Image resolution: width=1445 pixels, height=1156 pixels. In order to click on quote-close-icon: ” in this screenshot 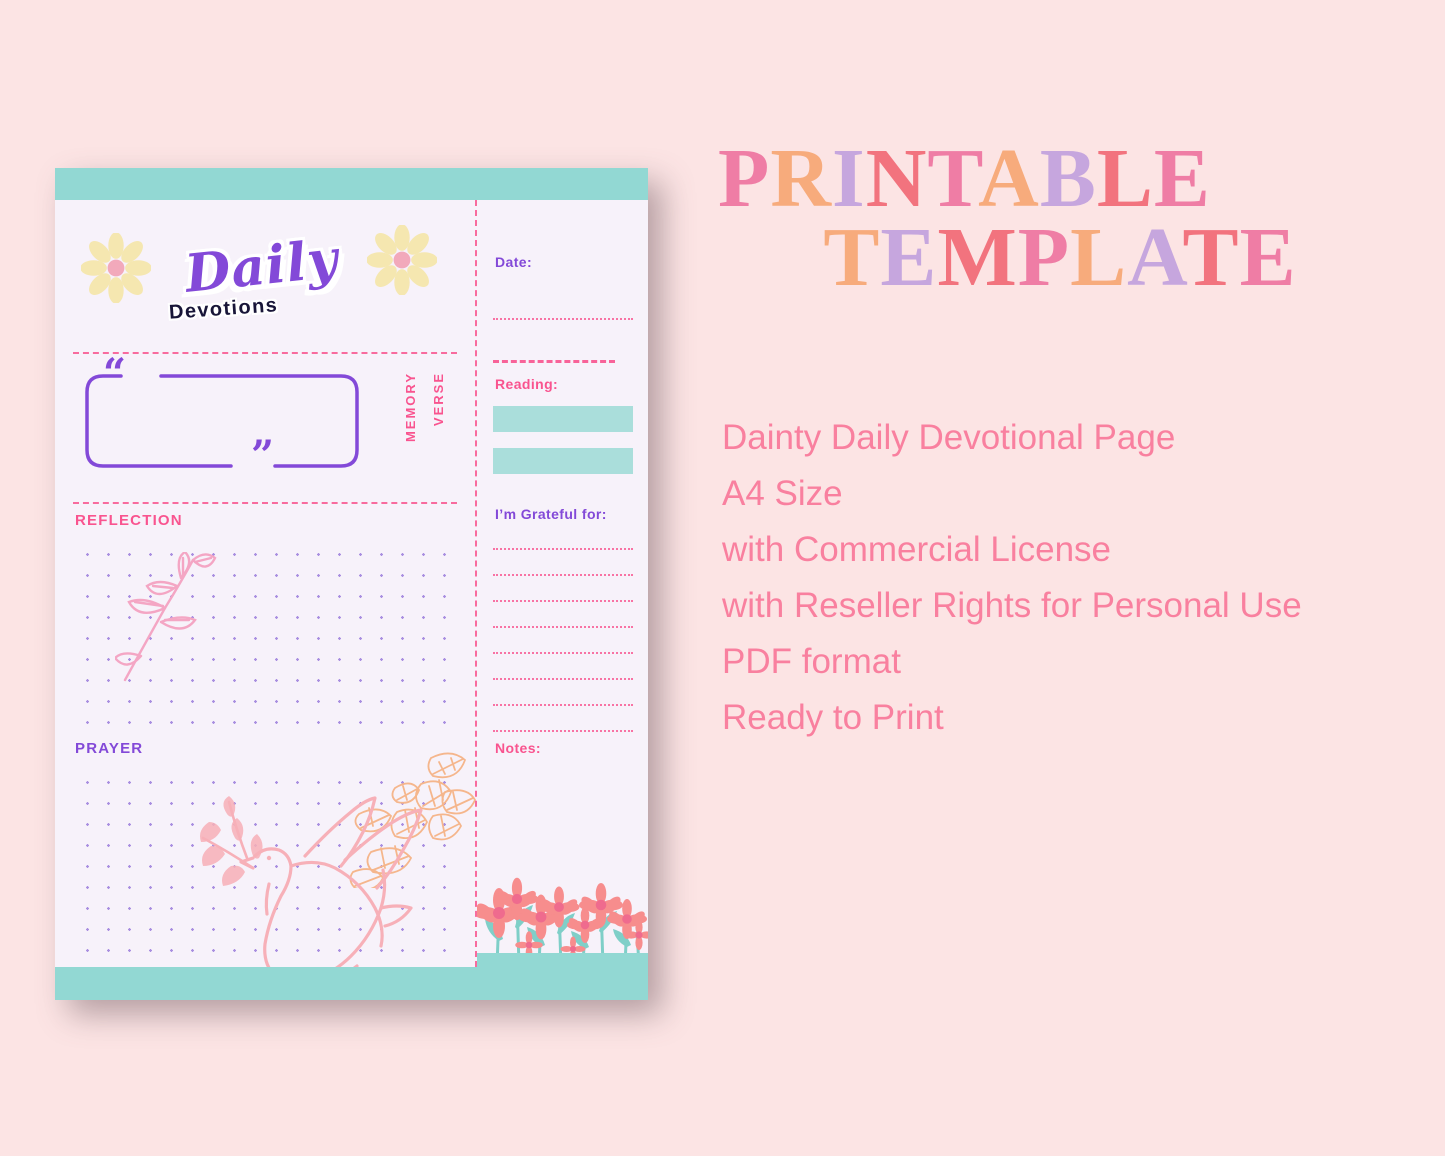, I will do `click(263, 455)`.